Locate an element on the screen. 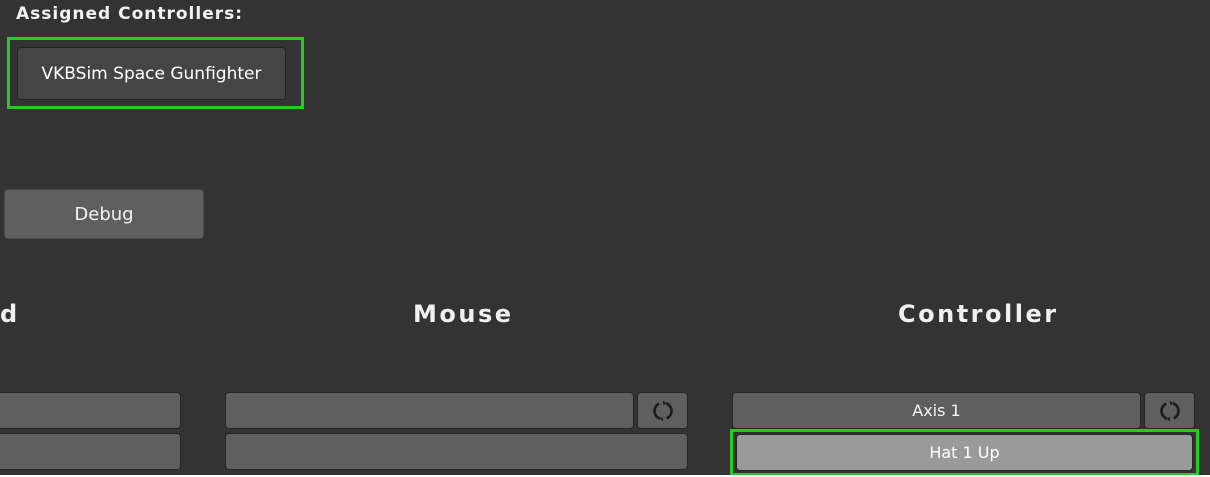  controller-binding-axis-1: Axis 1 is located at coordinates (936, 410).